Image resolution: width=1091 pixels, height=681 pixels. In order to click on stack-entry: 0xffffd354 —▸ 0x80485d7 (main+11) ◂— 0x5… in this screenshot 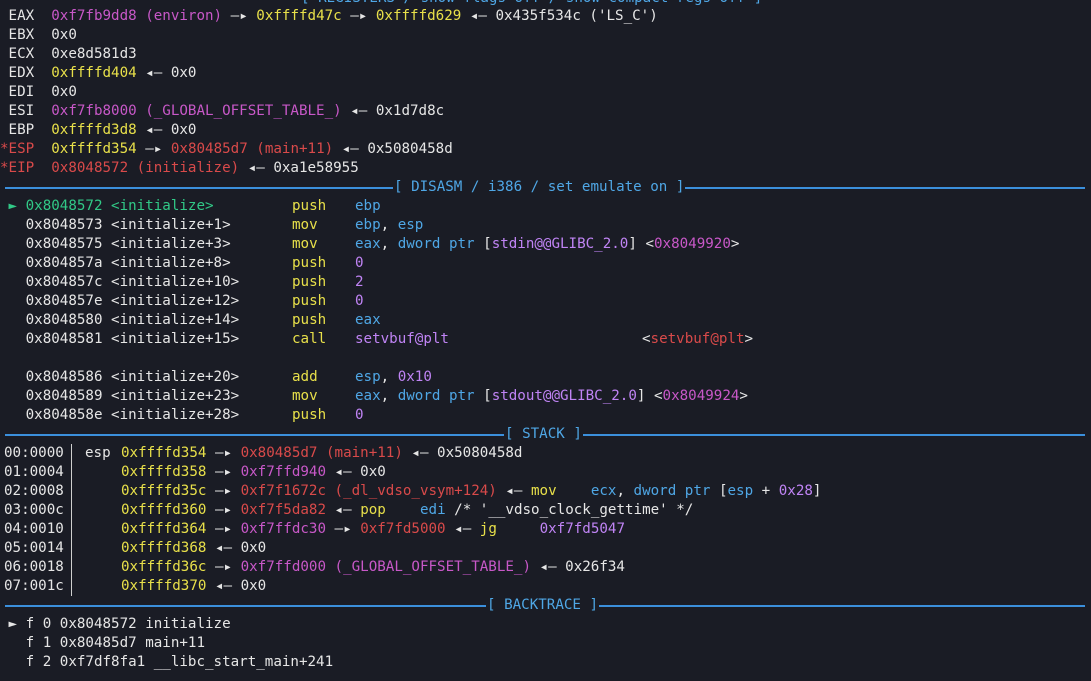, I will do `click(321, 453)`.